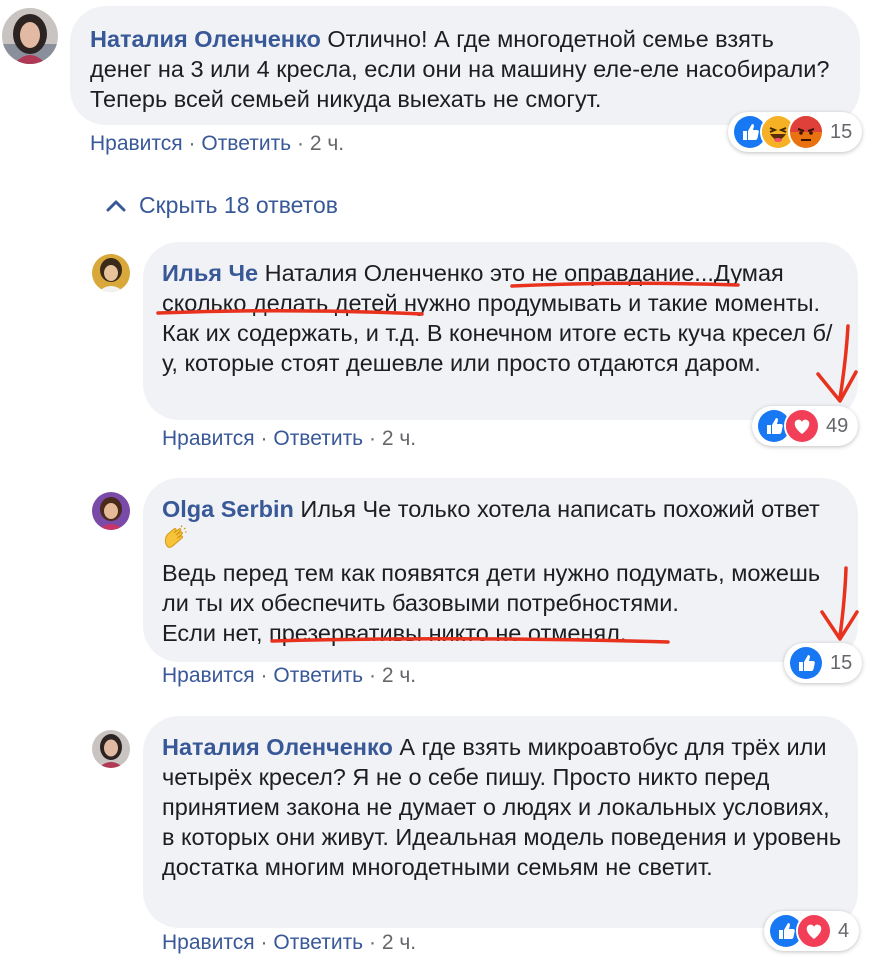 This screenshot has height=960, width=882. I want to click on comment-text: ., so click(623, 633).